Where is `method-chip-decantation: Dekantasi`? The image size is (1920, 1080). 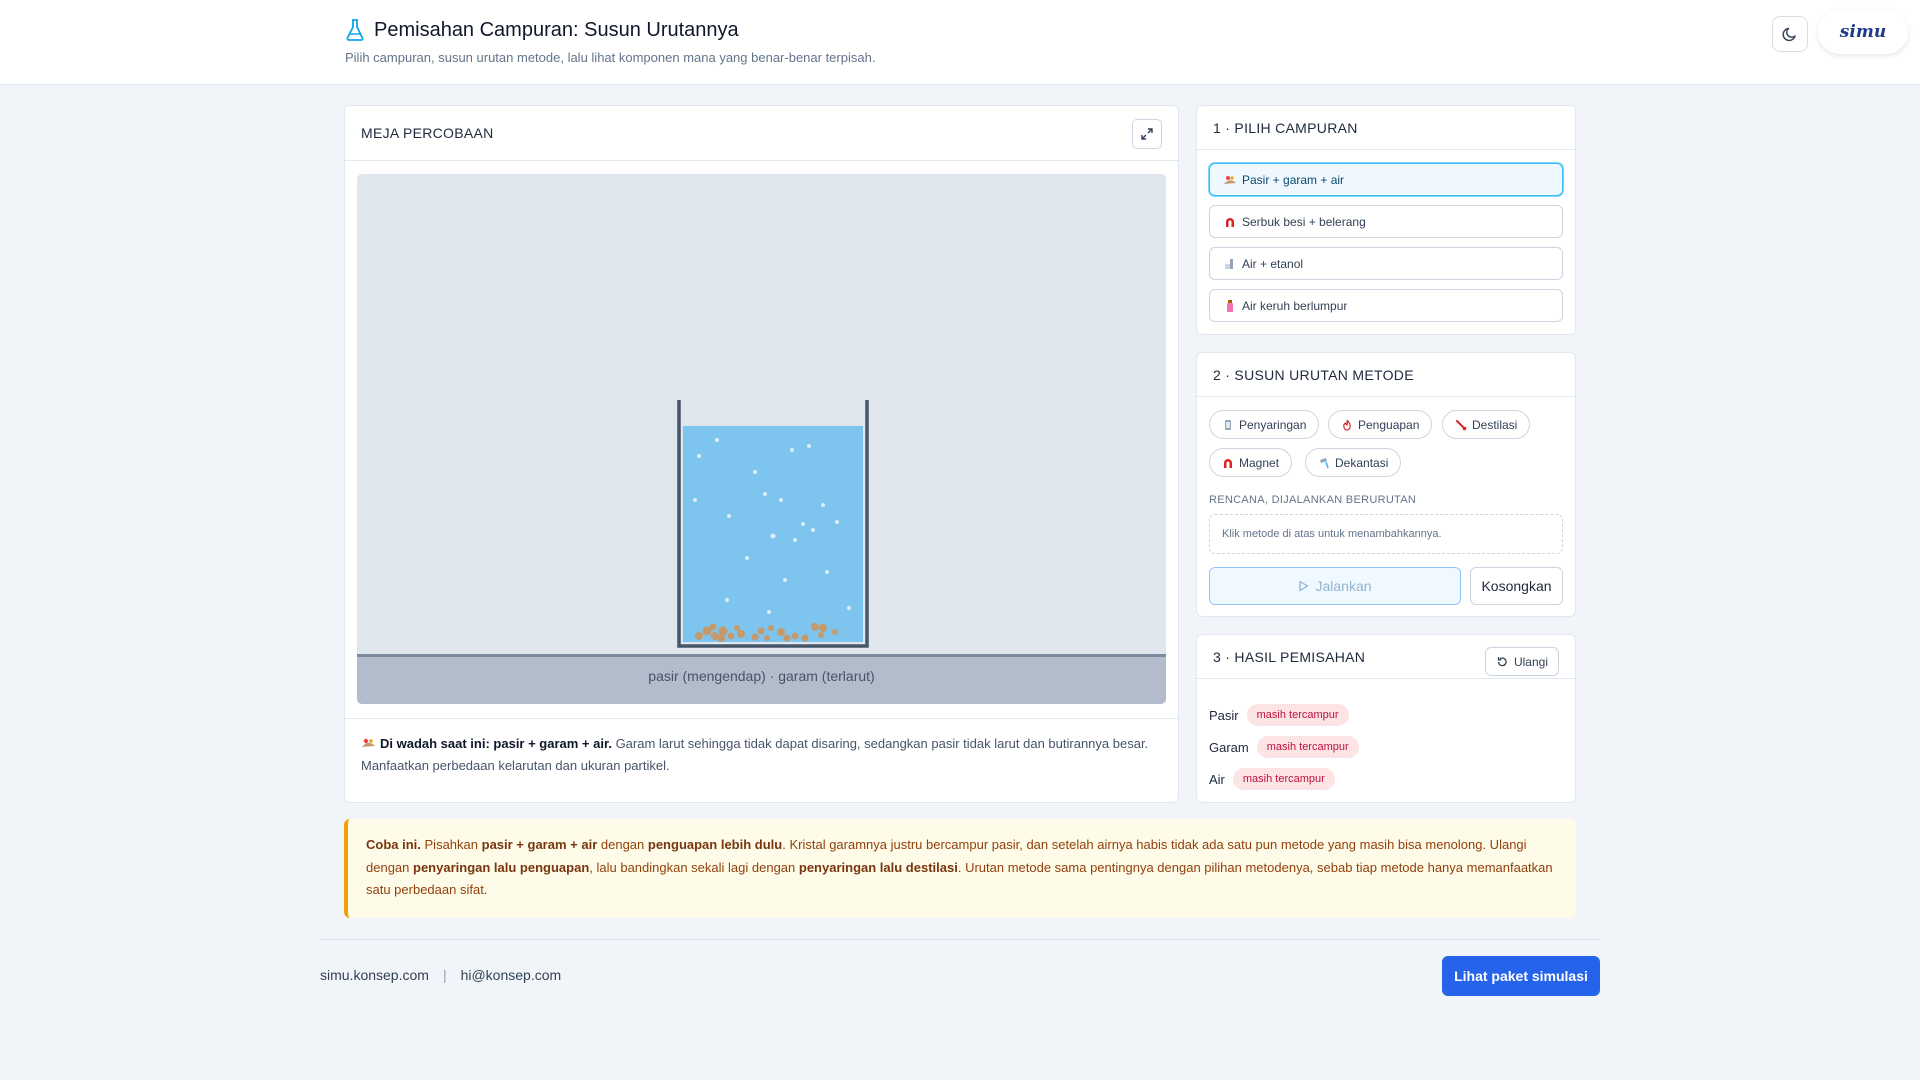 method-chip-decantation: Dekantasi is located at coordinates (1353, 462).